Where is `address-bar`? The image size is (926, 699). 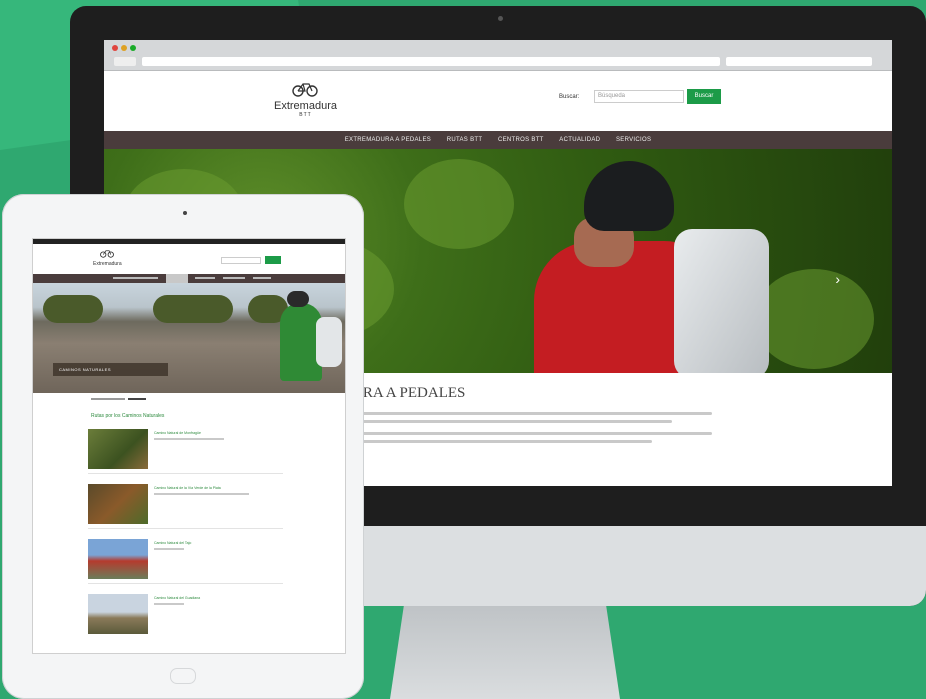
address-bar is located at coordinates (431, 61).